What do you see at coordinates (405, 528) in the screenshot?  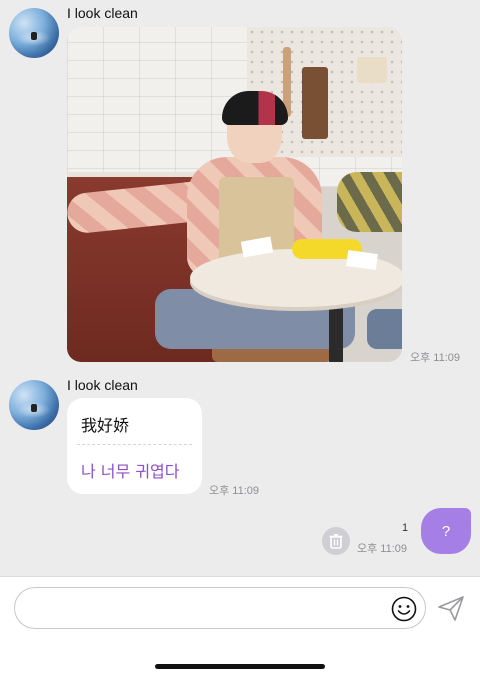 I see `unread-count: 1` at bounding box center [405, 528].